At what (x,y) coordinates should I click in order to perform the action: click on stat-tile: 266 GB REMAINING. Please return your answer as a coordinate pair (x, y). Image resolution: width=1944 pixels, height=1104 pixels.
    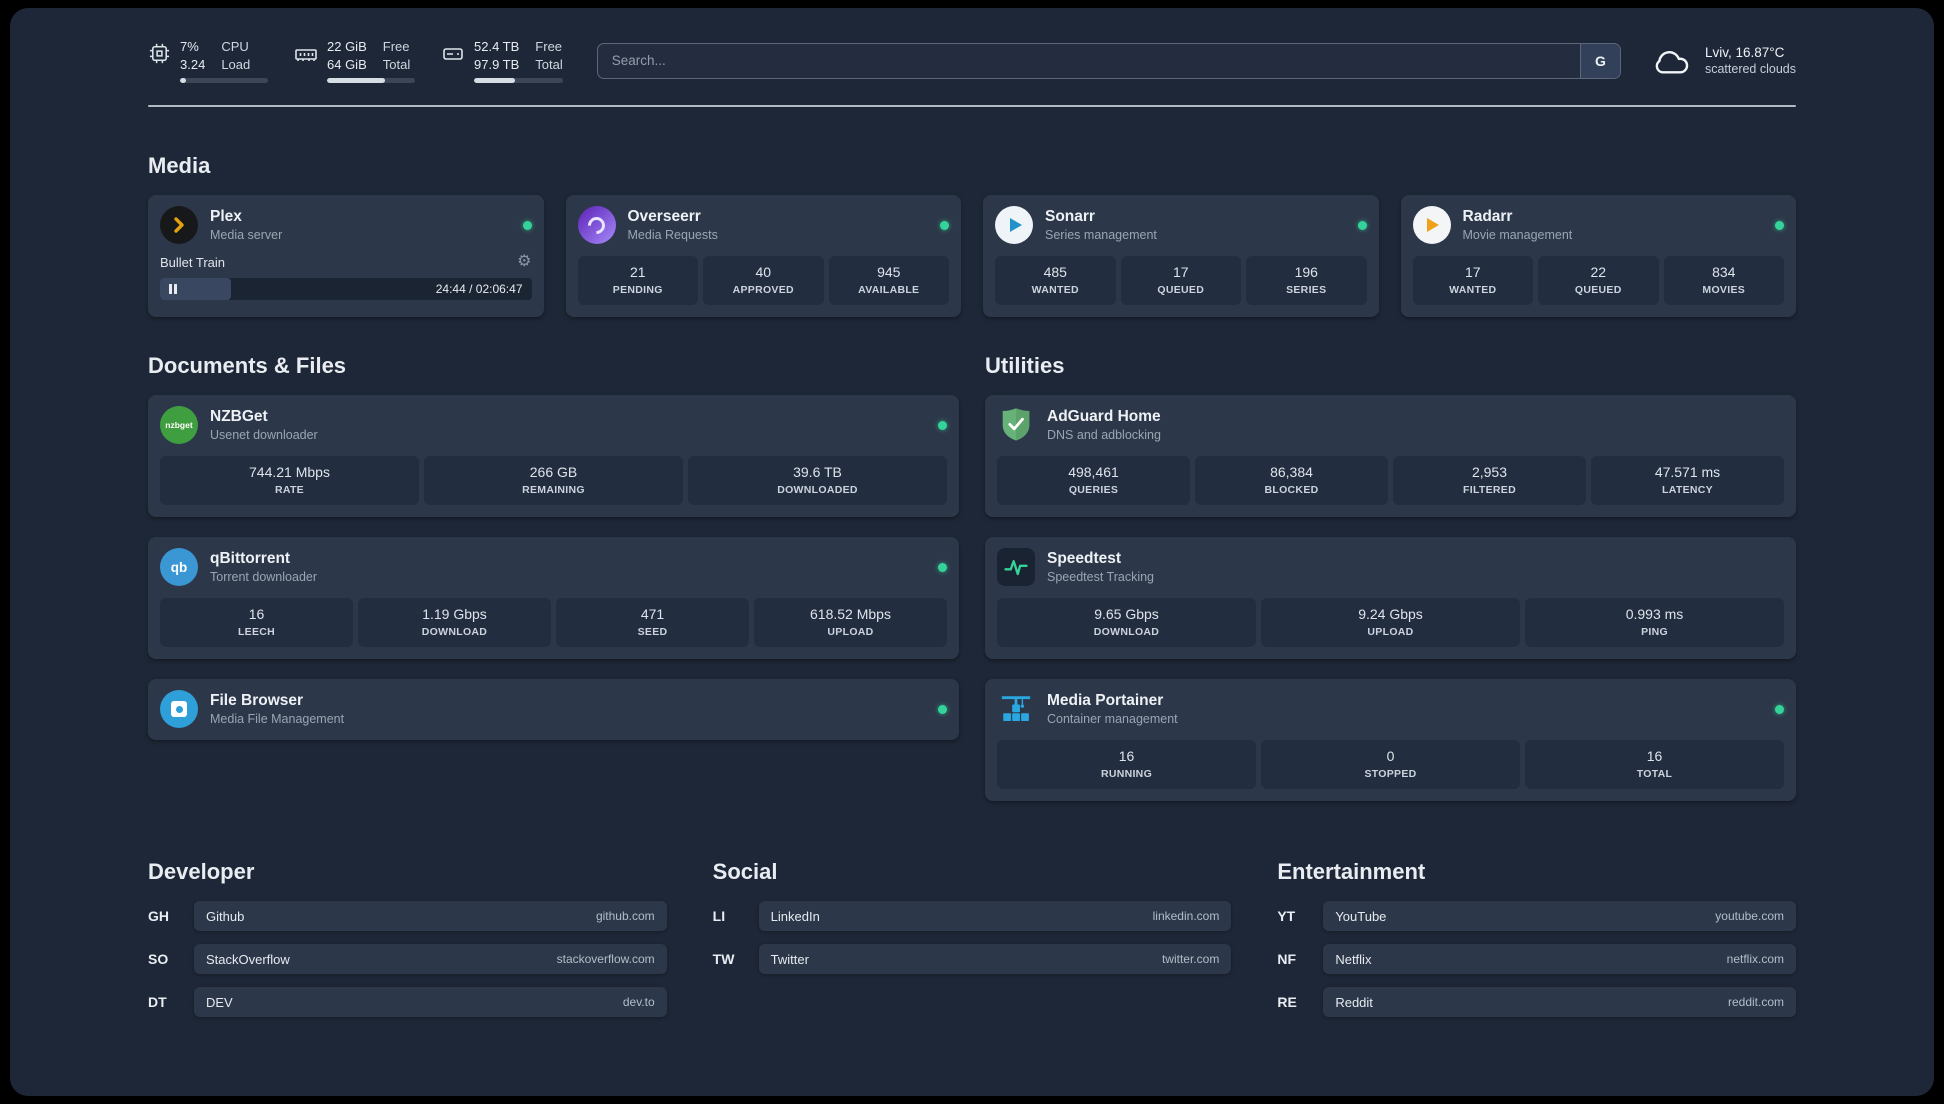
    Looking at the image, I should click on (553, 481).